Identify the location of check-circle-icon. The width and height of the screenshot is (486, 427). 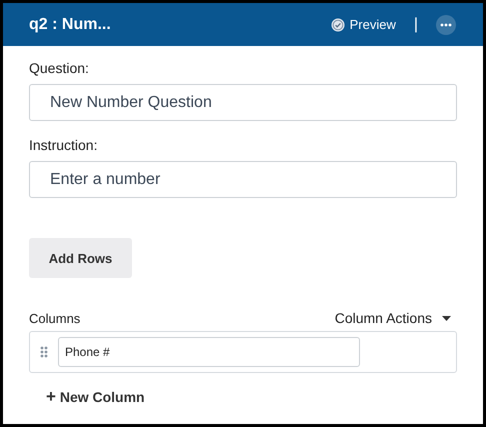
(337, 25).